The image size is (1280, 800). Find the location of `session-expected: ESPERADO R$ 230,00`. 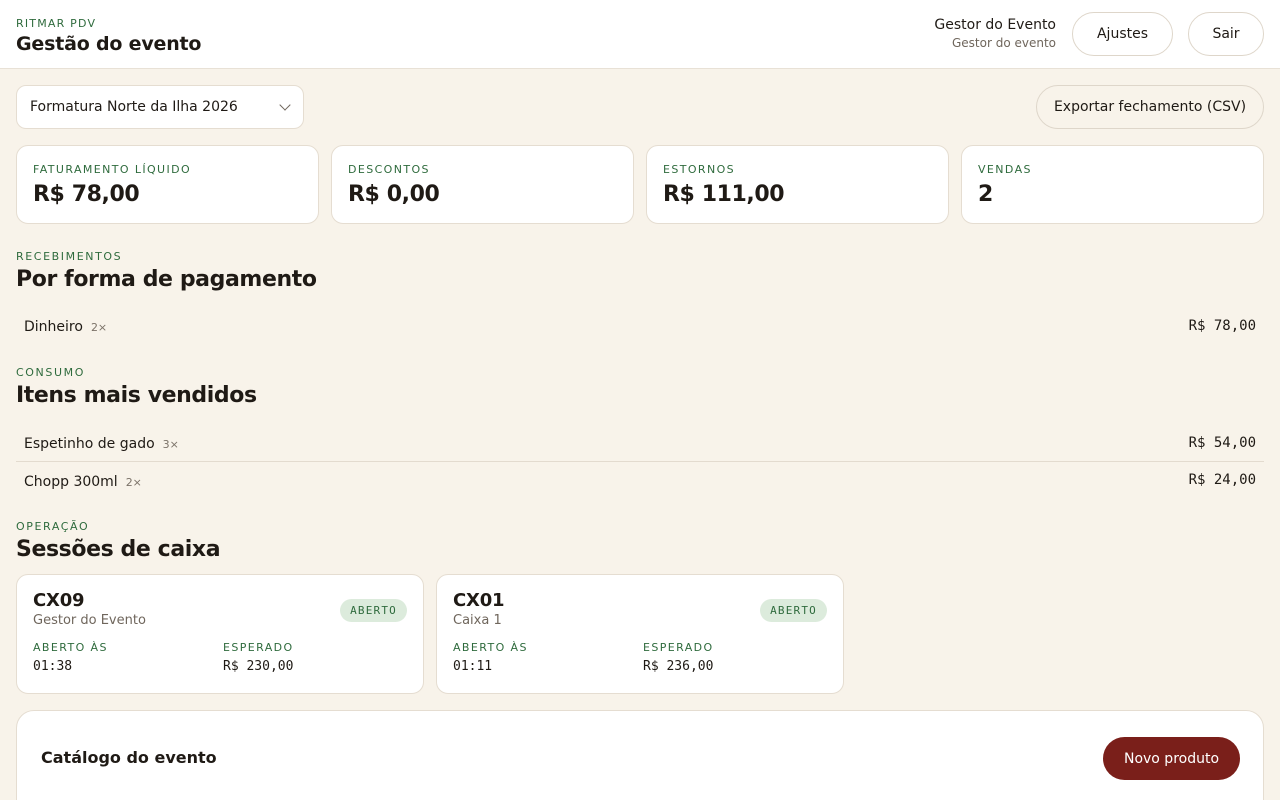

session-expected: ESPERADO R$ 230,00 is located at coordinates (318, 657).